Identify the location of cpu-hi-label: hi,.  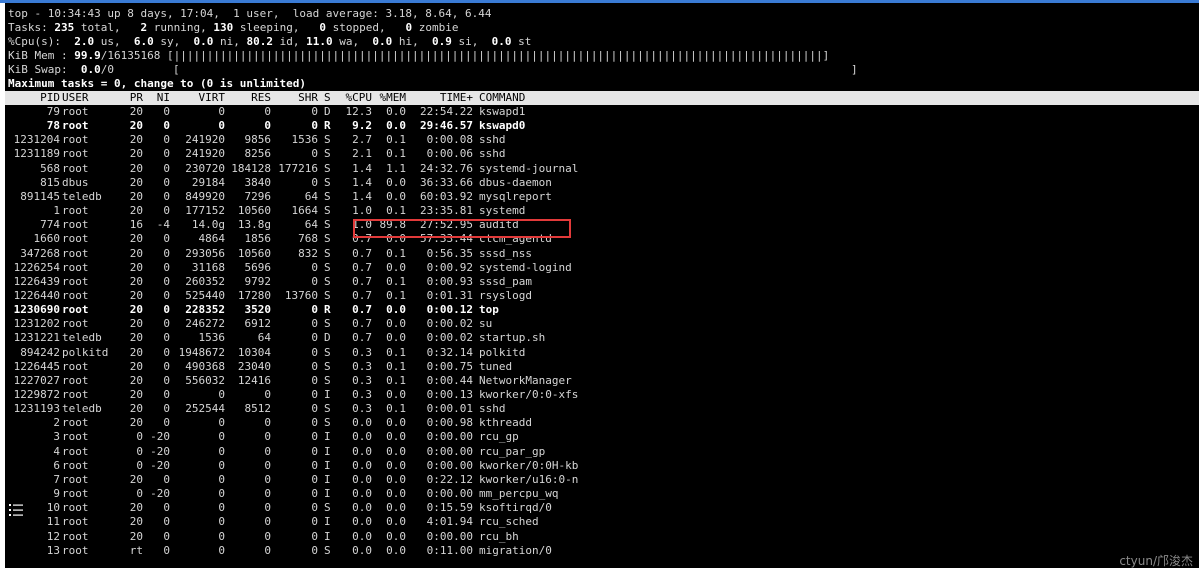
(408, 41).